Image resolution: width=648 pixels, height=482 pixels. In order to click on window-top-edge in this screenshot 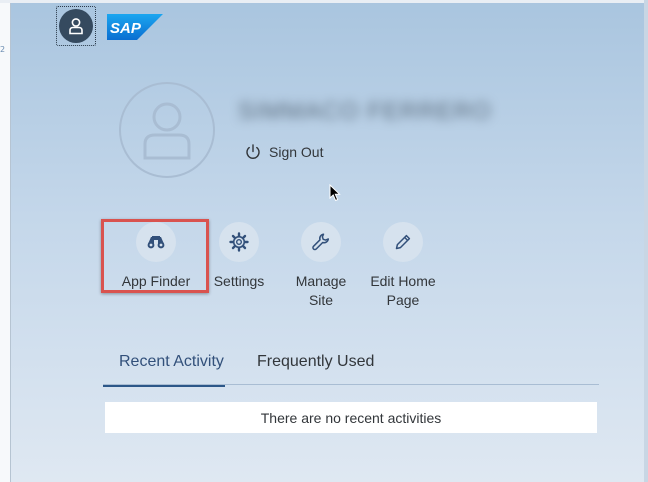, I will do `click(324, 1)`.